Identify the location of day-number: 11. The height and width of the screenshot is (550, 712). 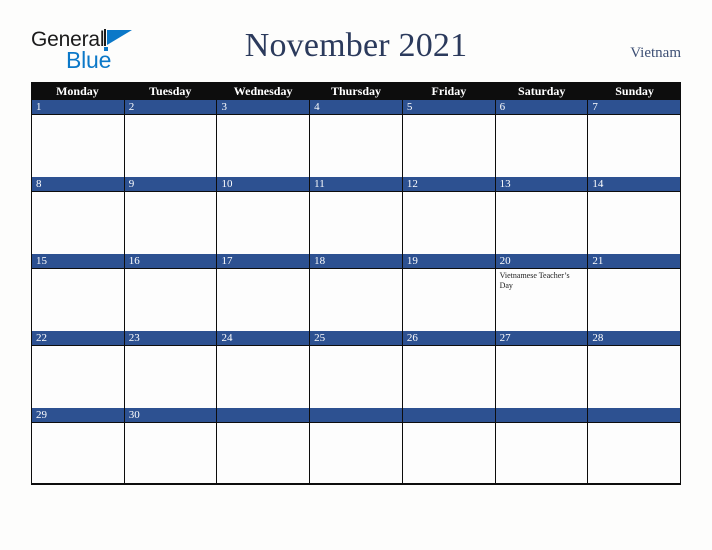
(356, 184).